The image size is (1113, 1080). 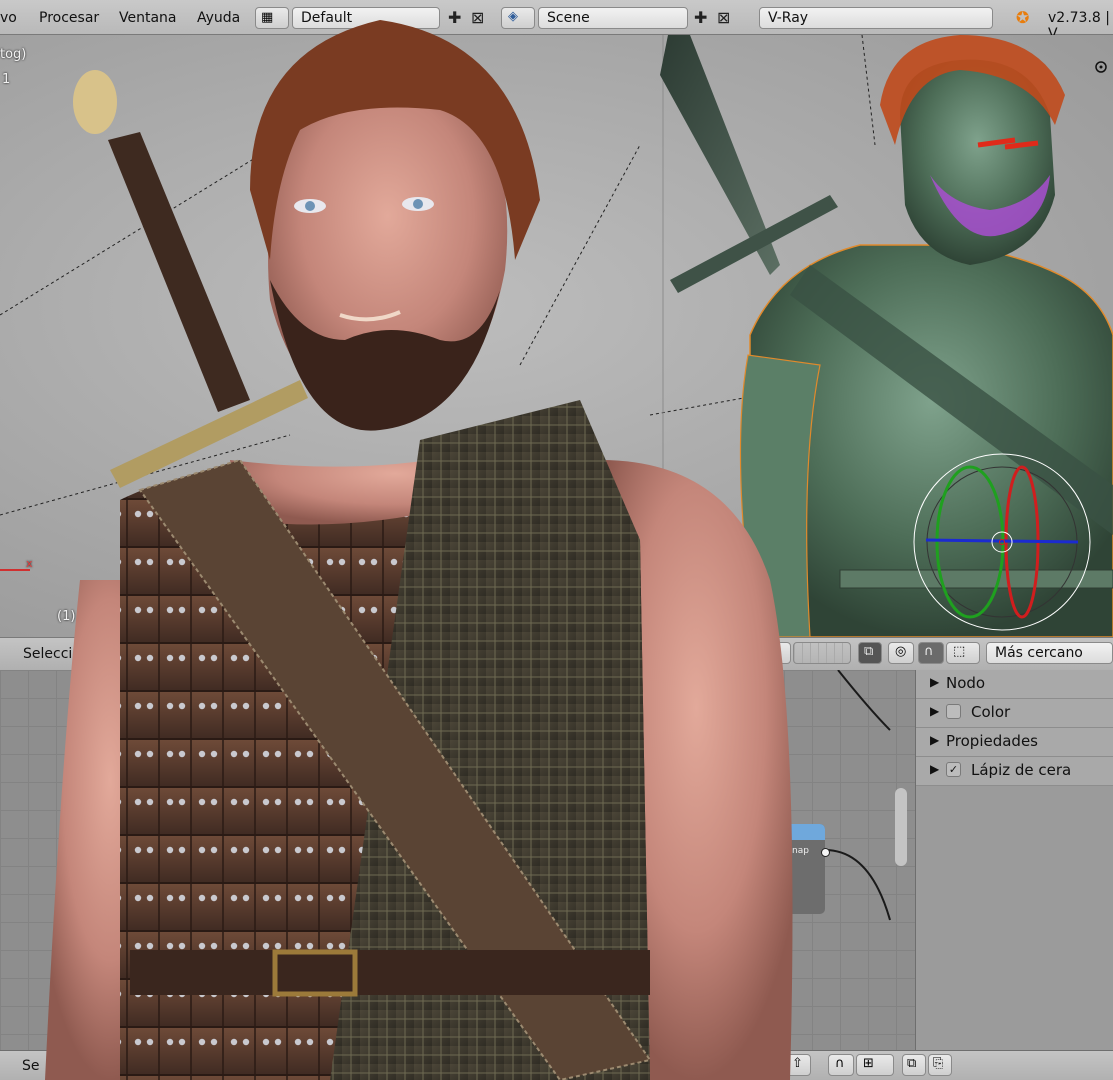 What do you see at coordinates (1014, 713) in the screenshot?
I see `panel-color: ▶ Color` at bounding box center [1014, 713].